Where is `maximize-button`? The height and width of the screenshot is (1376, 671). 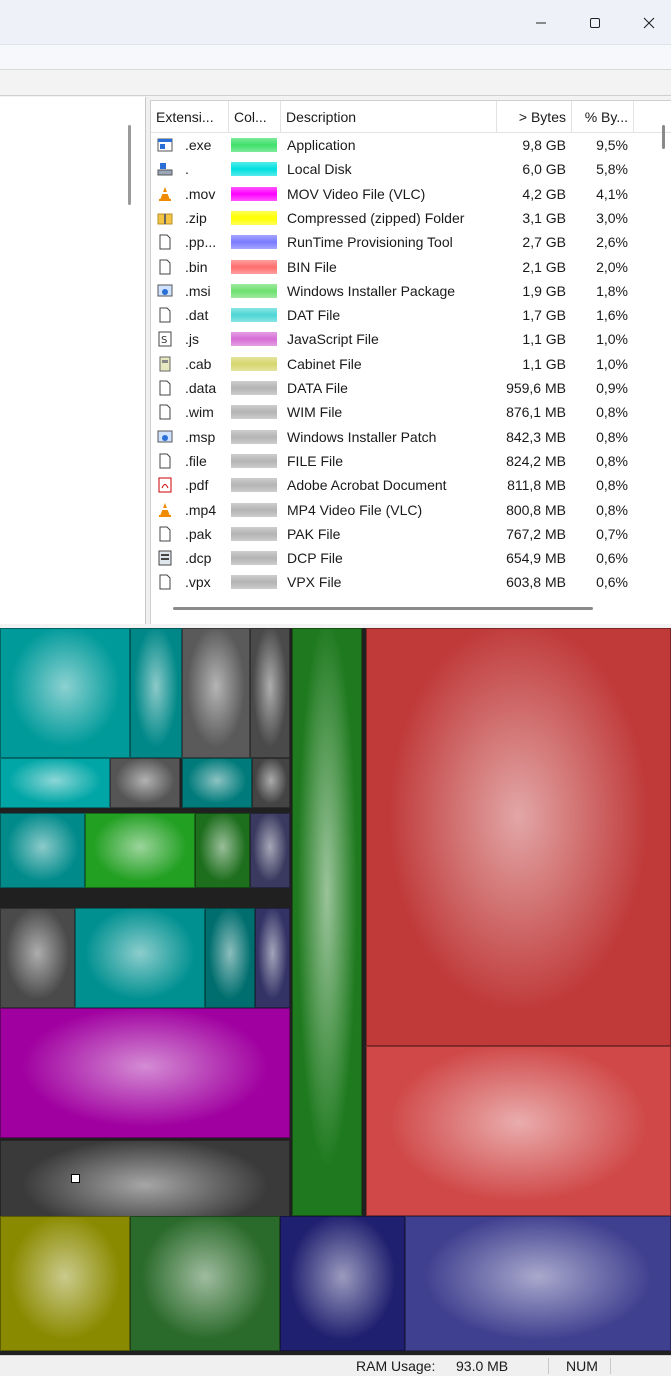
maximize-button is located at coordinates (595, 22).